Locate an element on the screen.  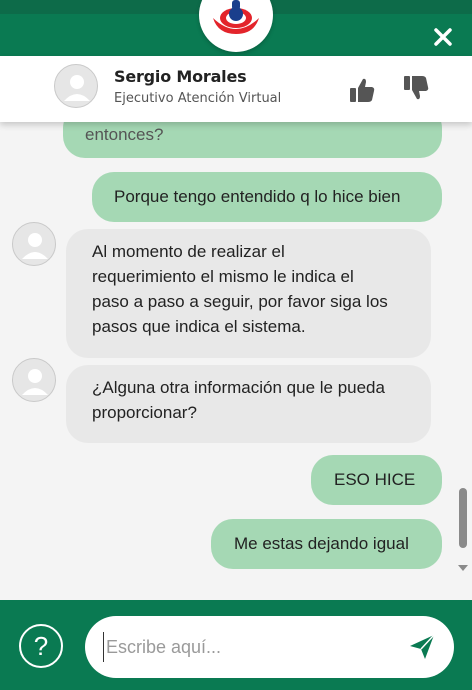
message-user: Me estas dejando igual is located at coordinates (326, 544).